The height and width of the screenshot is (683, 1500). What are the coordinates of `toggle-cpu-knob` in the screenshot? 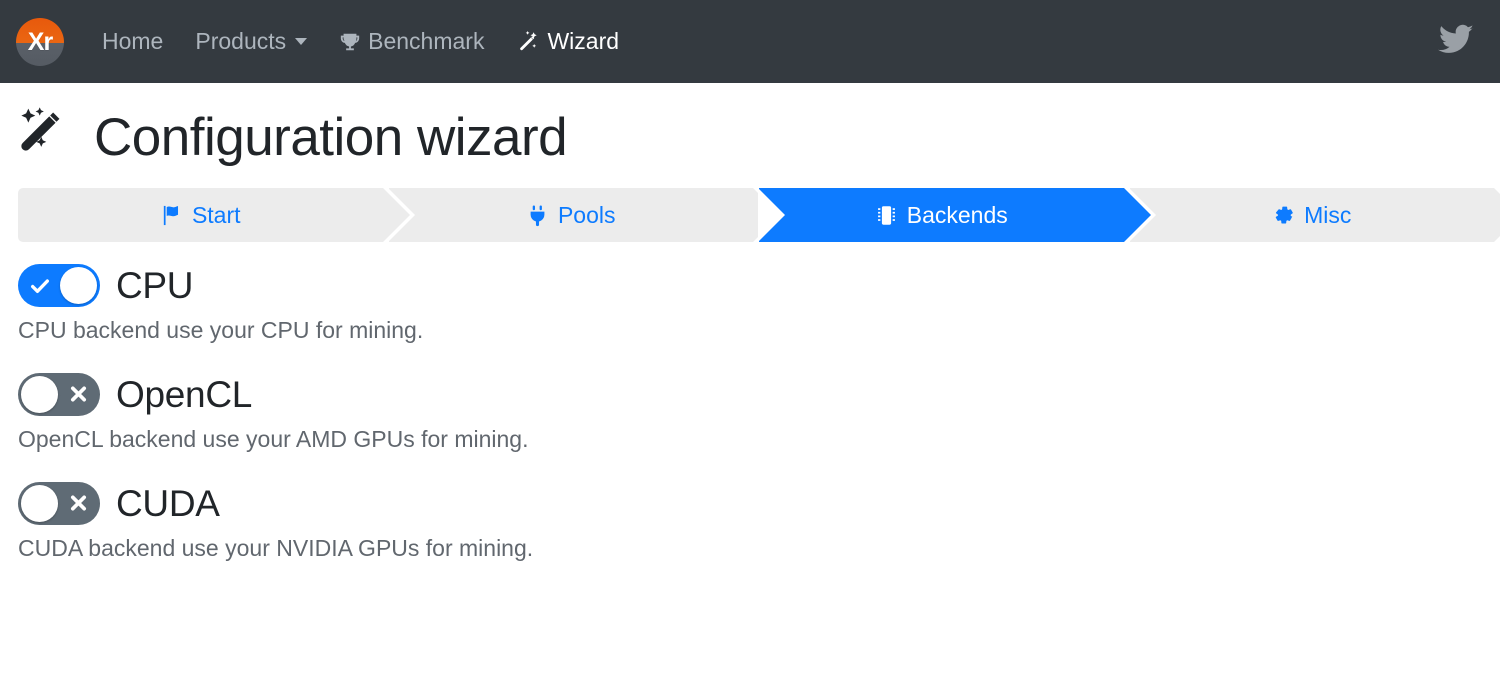 It's located at (78, 285).